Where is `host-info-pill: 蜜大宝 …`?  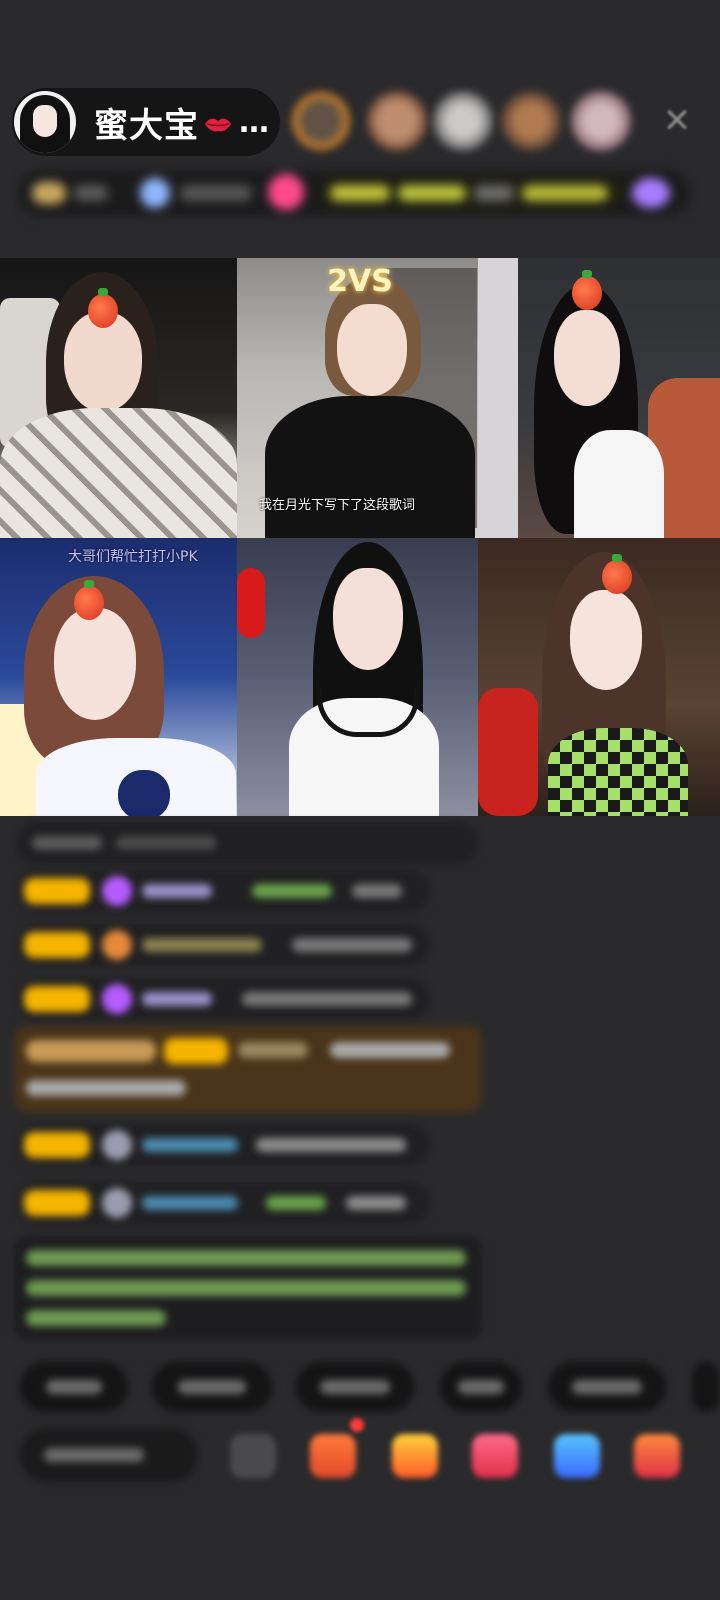 host-info-pill: 蜜大宝 … is located at coordinates (146, 122).